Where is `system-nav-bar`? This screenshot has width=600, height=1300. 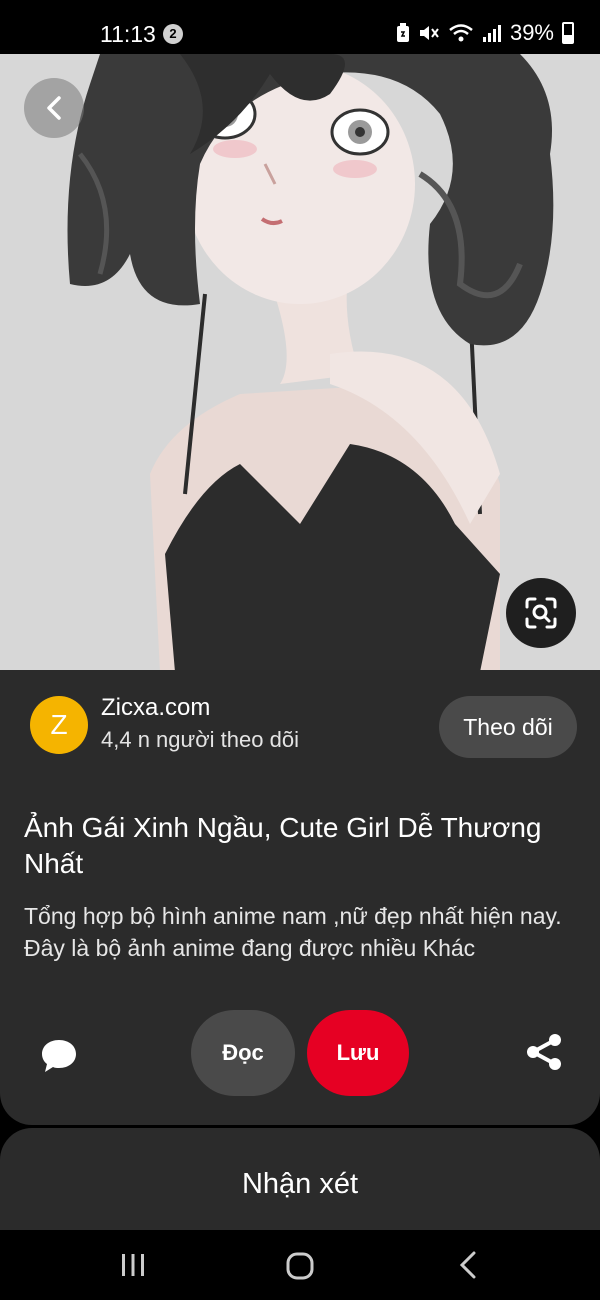
system-nav-bar is located at coordinates (300, 1265).